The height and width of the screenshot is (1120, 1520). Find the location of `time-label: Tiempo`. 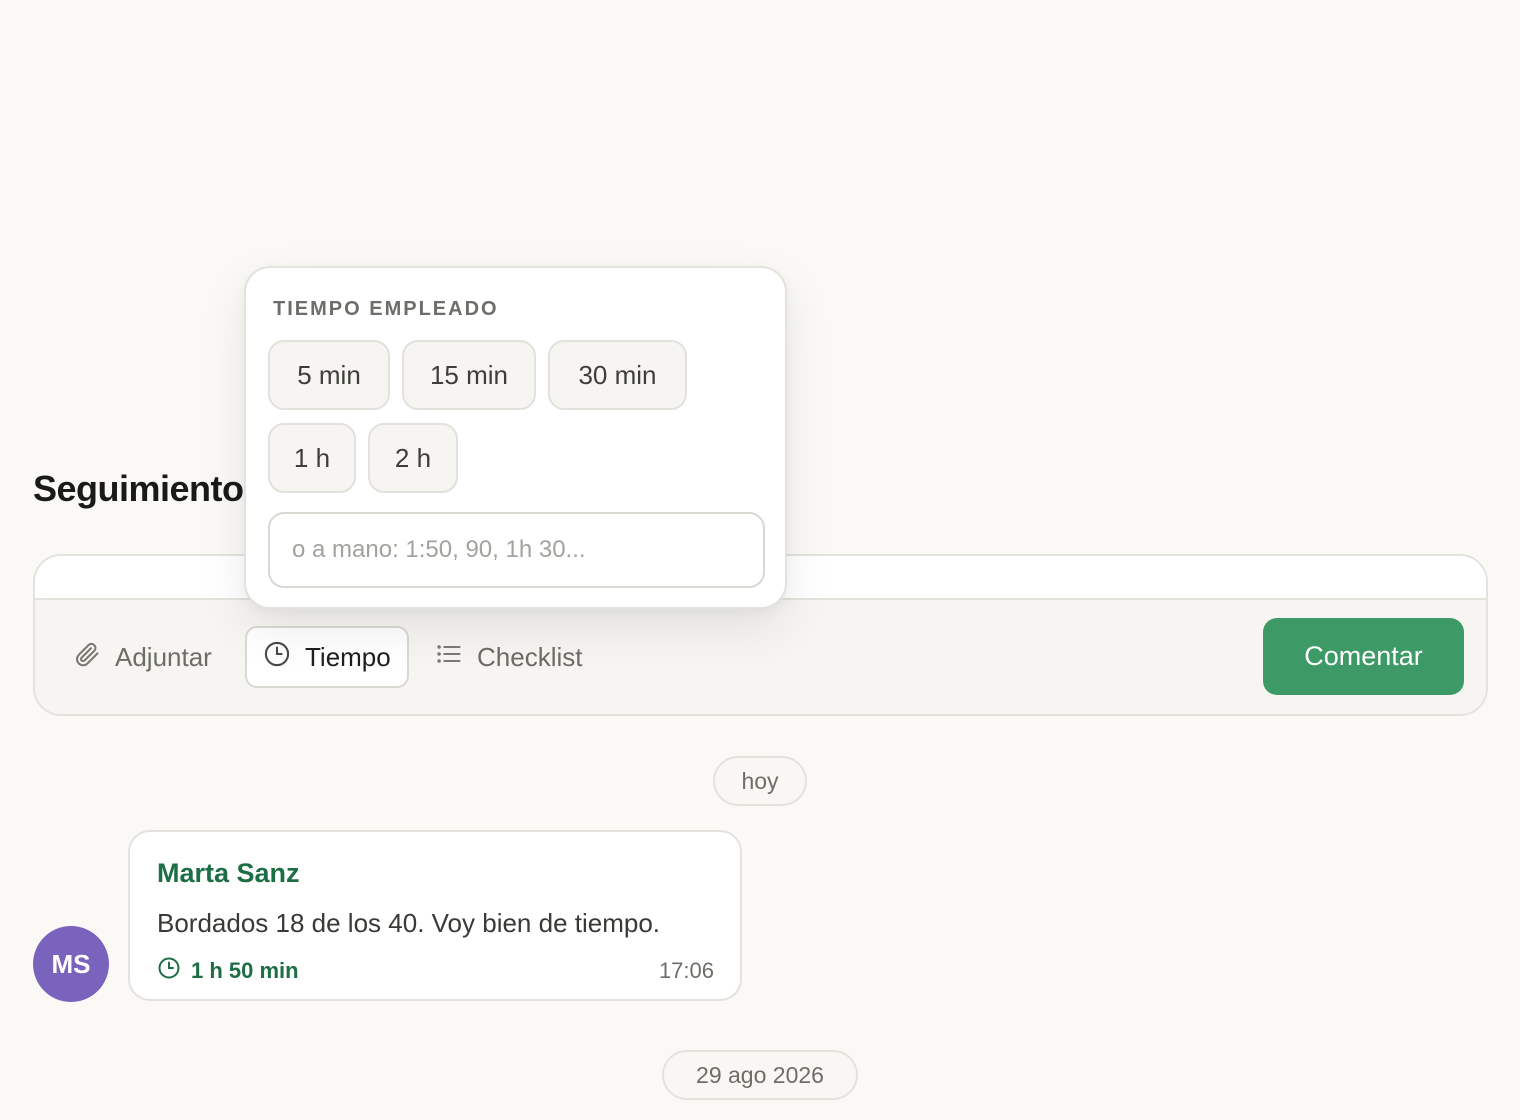

time-label: Tiempo is located at coordinates (348, 656).